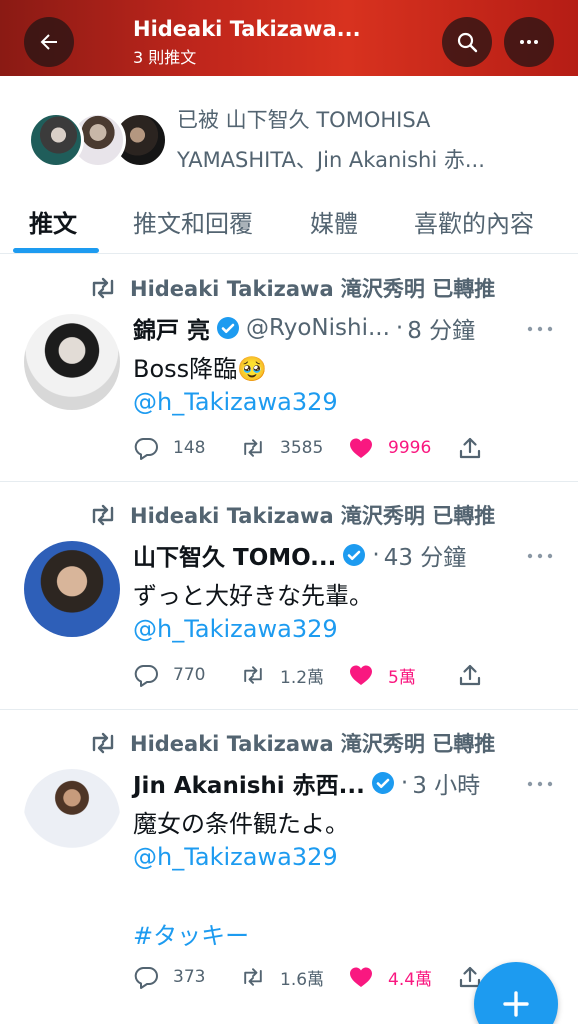  I want to click on like-count: 5萬, so click(402, 677).